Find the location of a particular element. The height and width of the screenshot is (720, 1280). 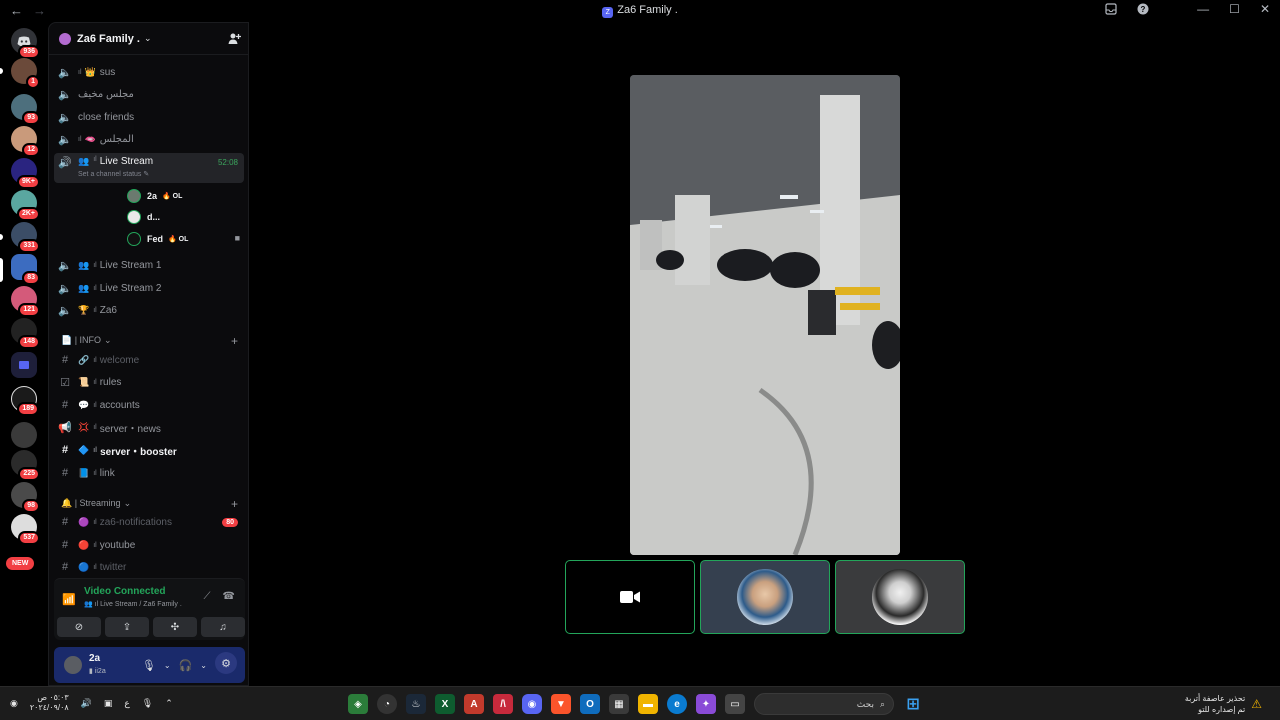

voice-channel: 🔈 مجلس مخيف is located at coordinates (149, 94).